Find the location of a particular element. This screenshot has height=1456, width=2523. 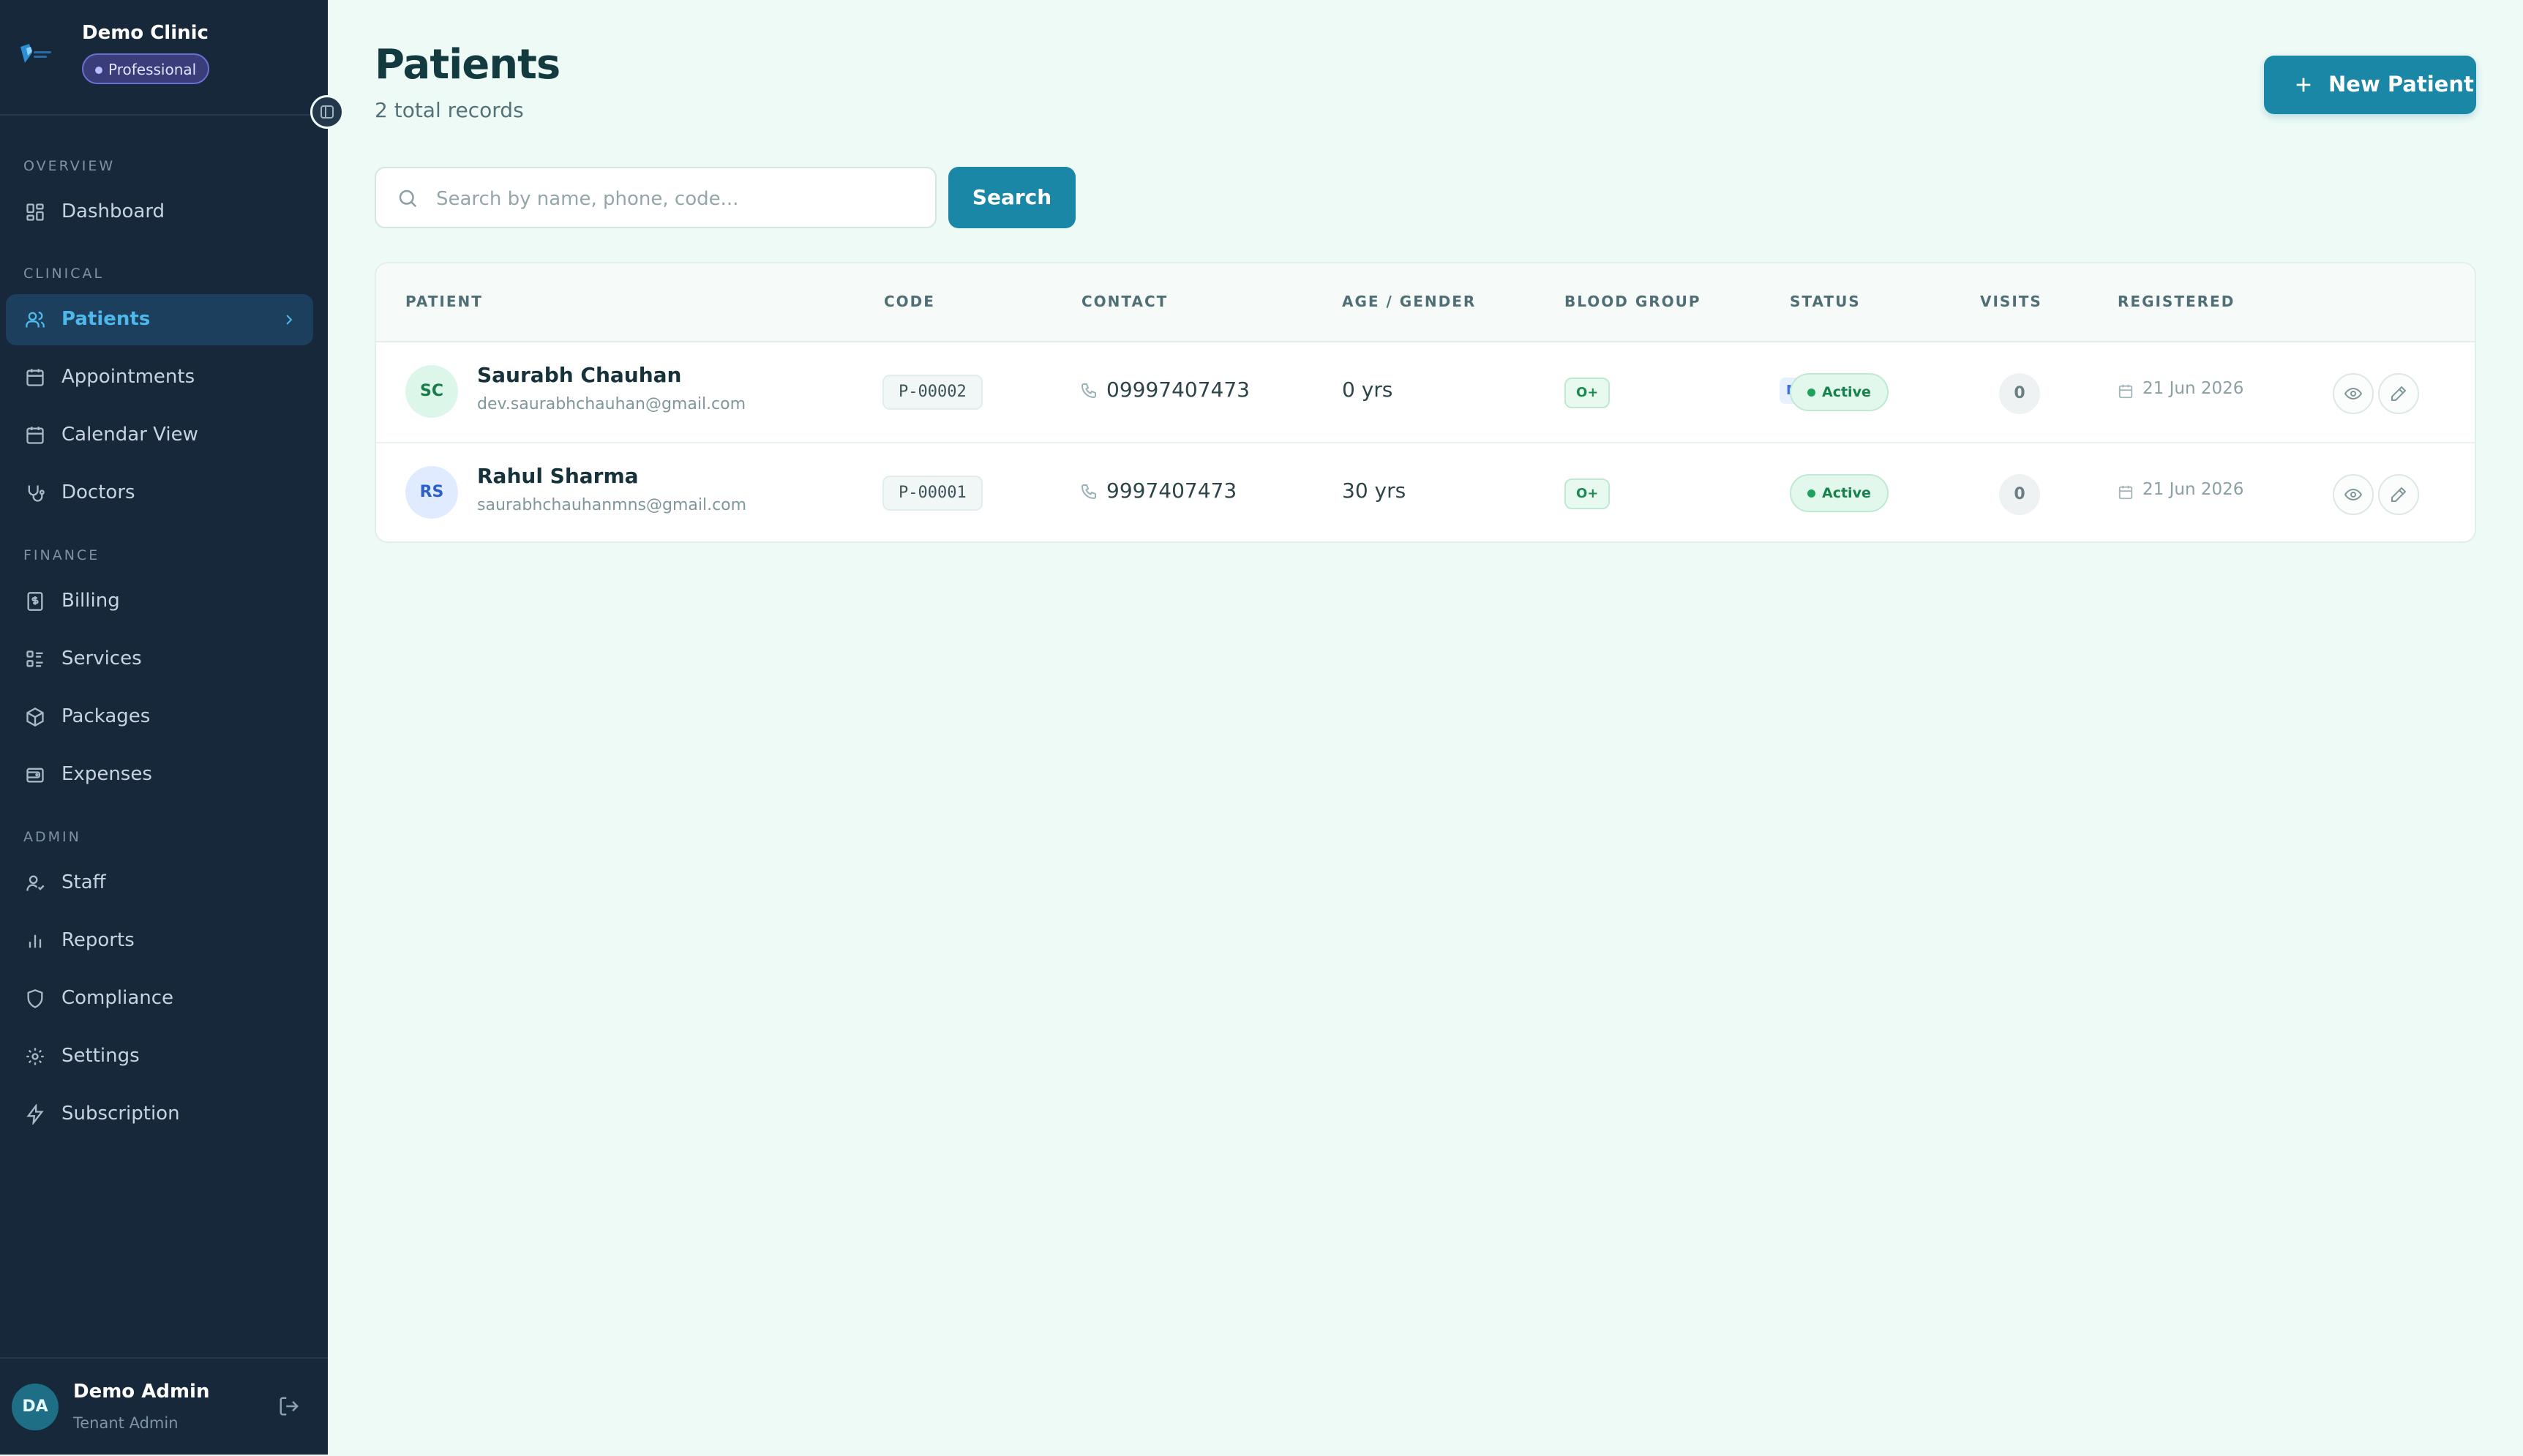

bolt-icon is located at coordinates (35, 1114).